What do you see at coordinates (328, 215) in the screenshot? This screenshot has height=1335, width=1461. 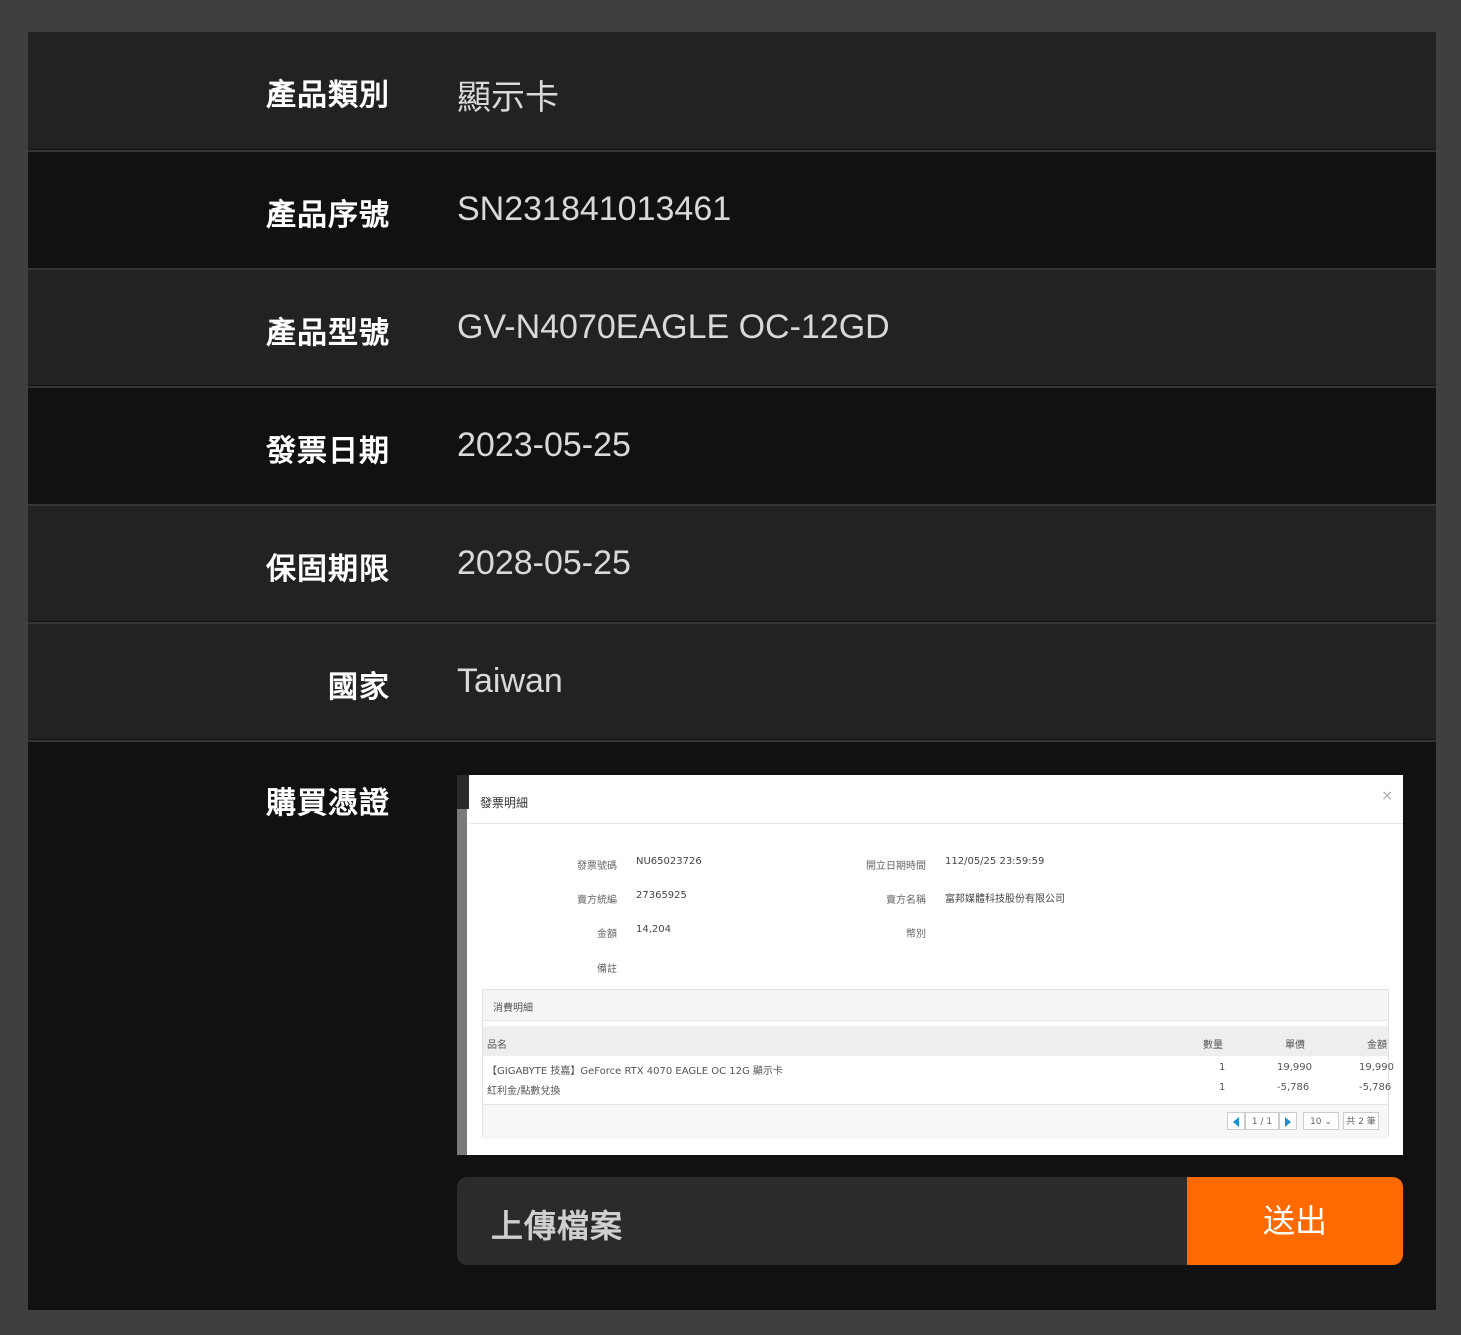 I see `serial-number-label: 產品序號` at bounding box center [328, 215].